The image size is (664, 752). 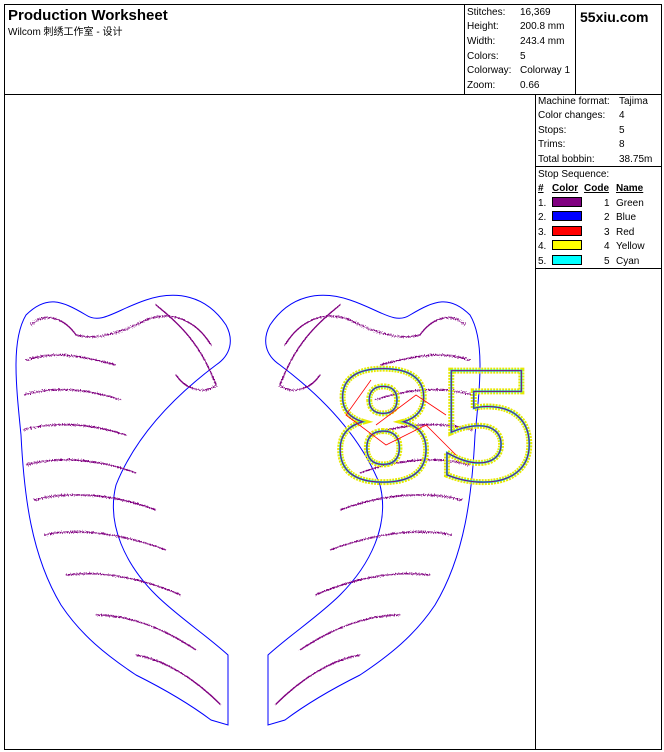 What do you see at coordinates (552, 144) in the screenshot?
I see `trims-label: Trims:` at bounding box center [552, 144].